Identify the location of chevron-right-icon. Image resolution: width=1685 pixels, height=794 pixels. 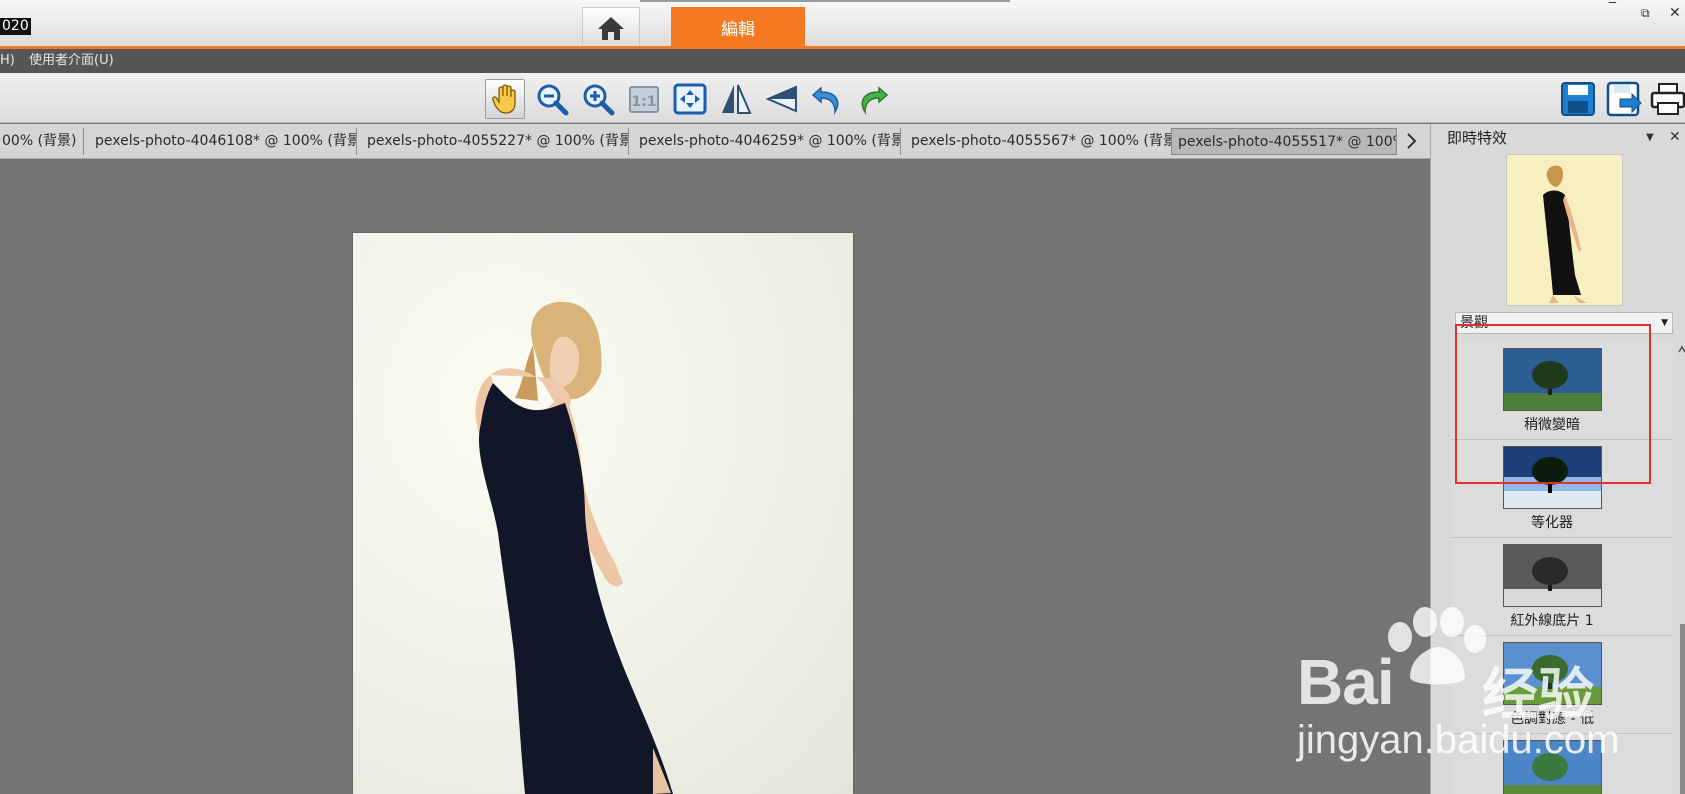
(1412, 141).